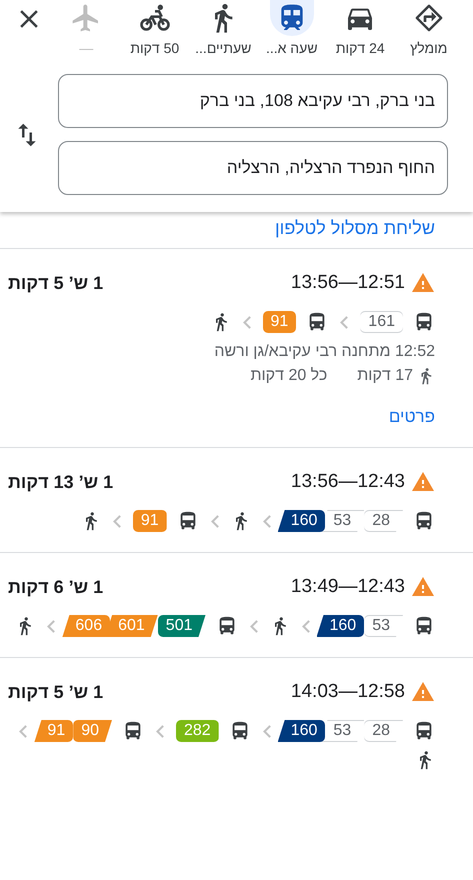 This screenshot has height=880, width=473. I want to click on trip-duration: 1 ש’ 6 דקות, so click(56, 587).